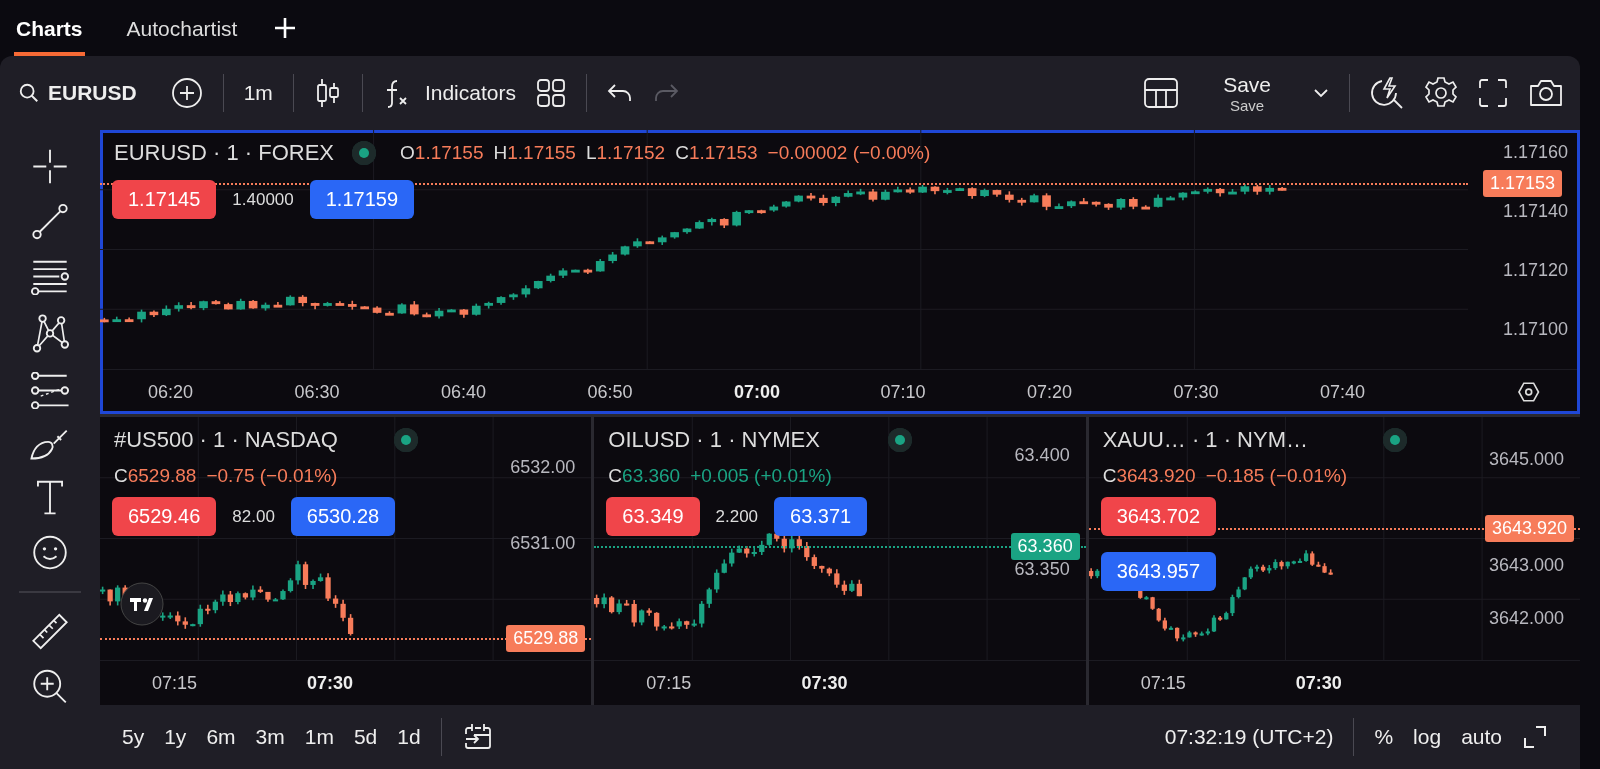 Image resolution: width=1600 pixels, height=769 pixels. Describe the element at coordinates (1427, 737) in the screenshot. I see `log-button: log` at that location.